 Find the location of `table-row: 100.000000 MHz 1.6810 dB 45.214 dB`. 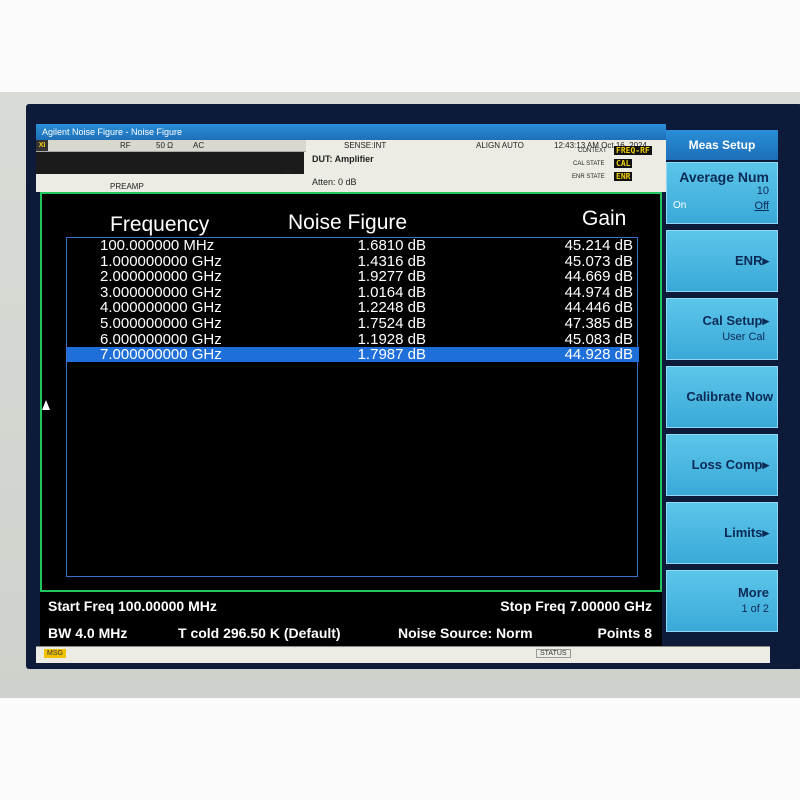

table-row: 100.000000 MHz 1.6810 dB 45.214 dB is located at coordinates (353, 245).